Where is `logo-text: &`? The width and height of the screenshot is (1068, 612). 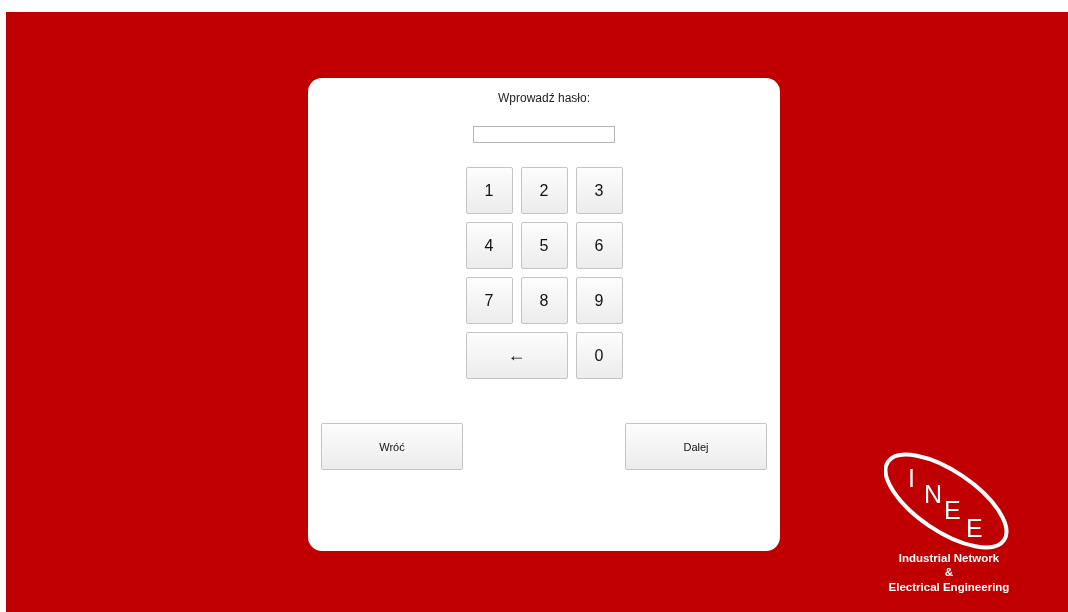 logo-text: & is located at coordinates (949, 572).